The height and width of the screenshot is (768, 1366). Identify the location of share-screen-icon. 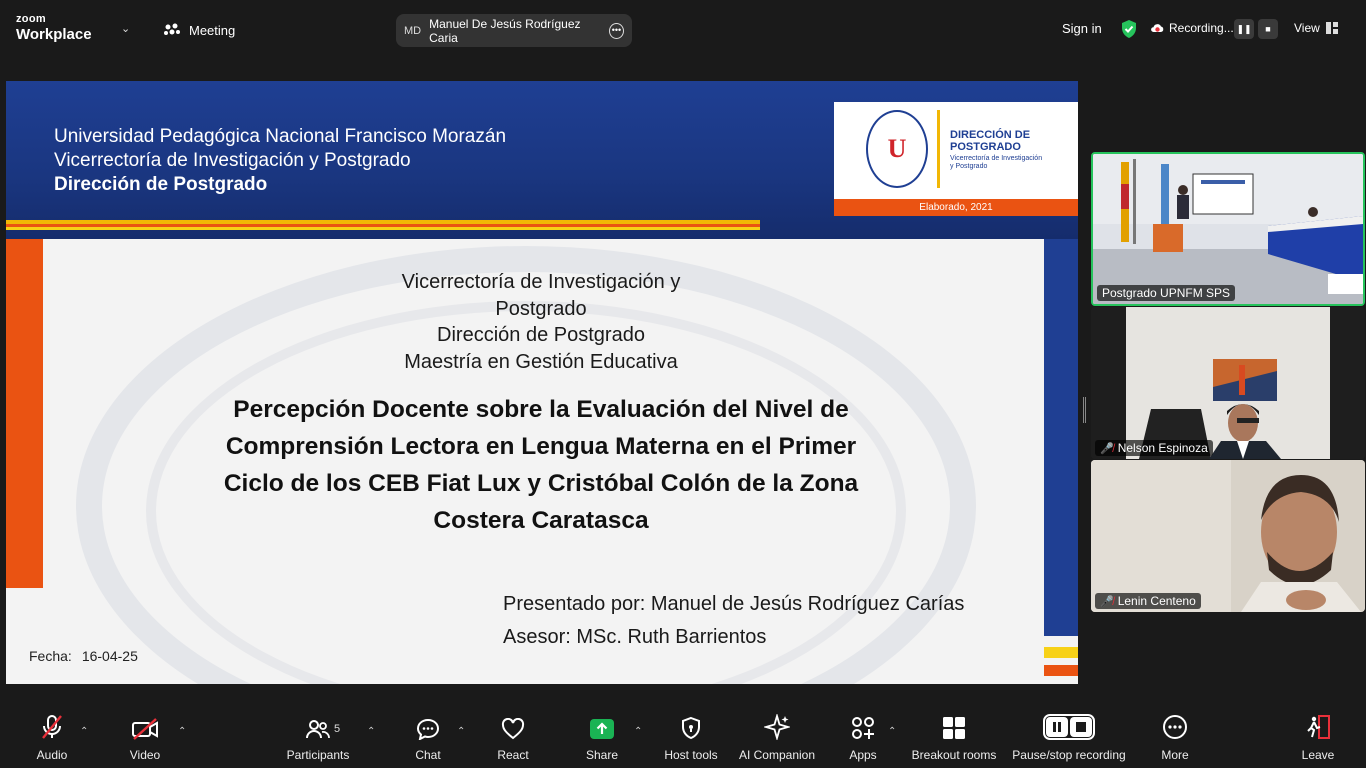
(602, 729).